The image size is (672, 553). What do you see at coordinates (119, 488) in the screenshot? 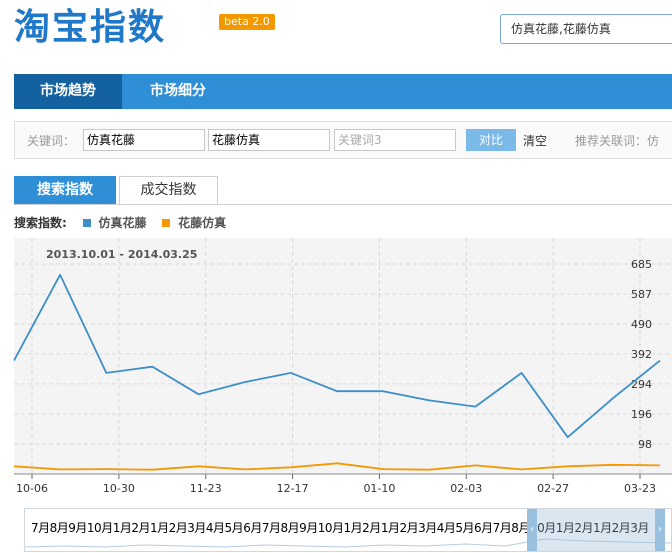
I see `x-tick-label: 10-30` at bounding box center [119, 488].